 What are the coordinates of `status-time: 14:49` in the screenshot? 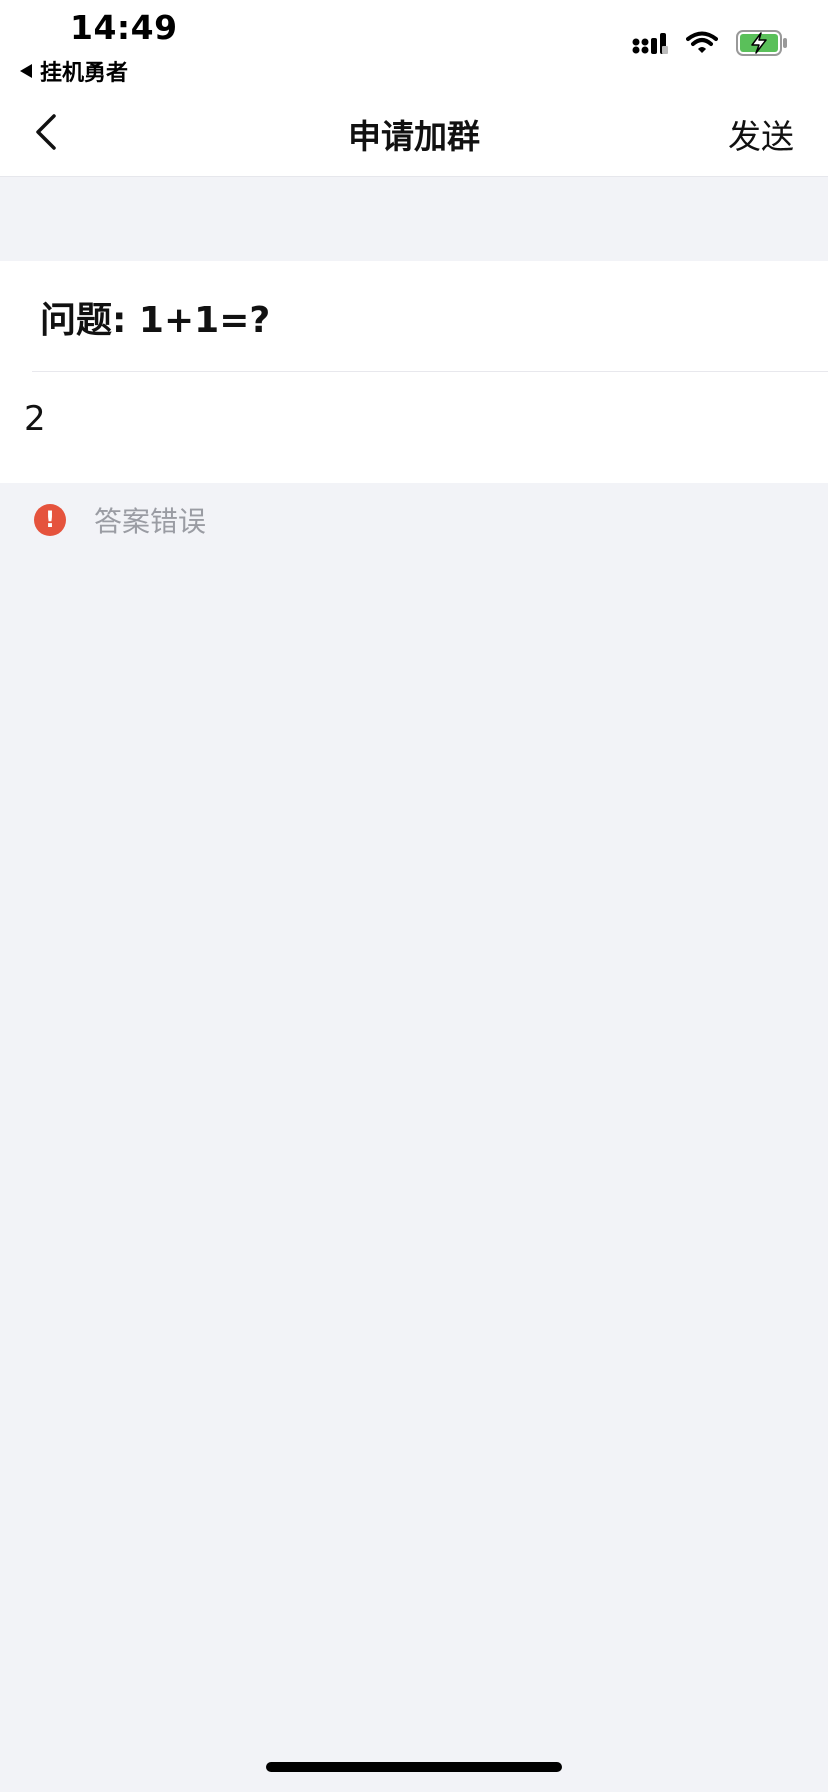 It's located at (124, 27).